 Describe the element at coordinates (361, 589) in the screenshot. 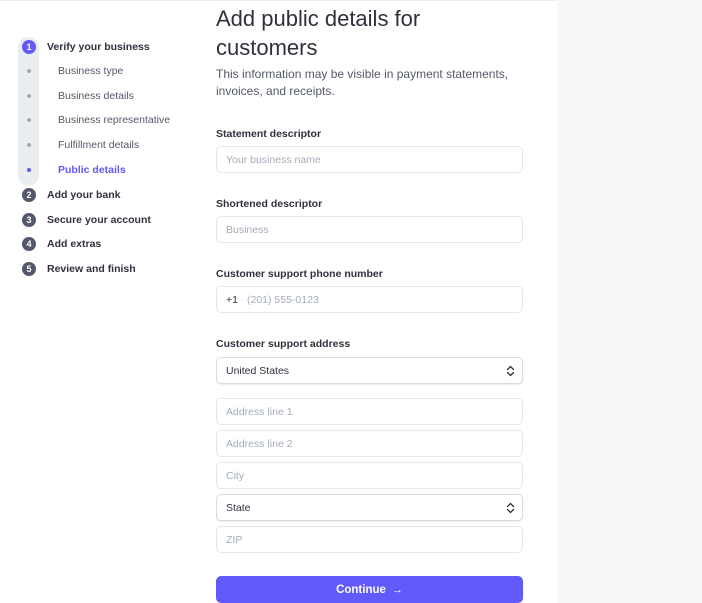

I see `continue-button-label: Continue` at that location.